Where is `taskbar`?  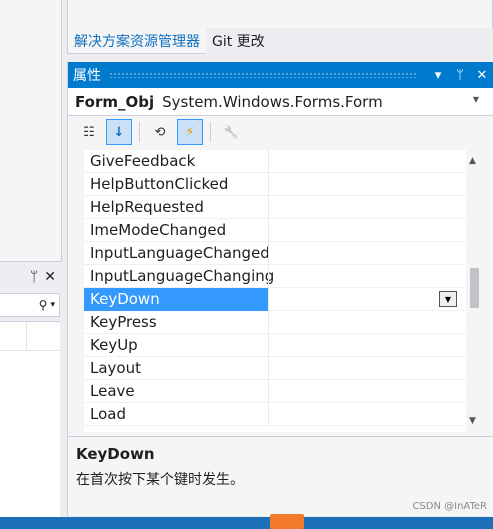
taskbar is located at coordinates (246, 521).